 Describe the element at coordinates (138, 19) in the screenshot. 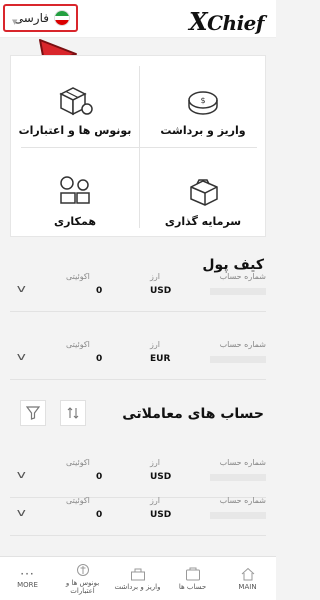

I see `app-header: ▼ فارسی XChief` at that location.